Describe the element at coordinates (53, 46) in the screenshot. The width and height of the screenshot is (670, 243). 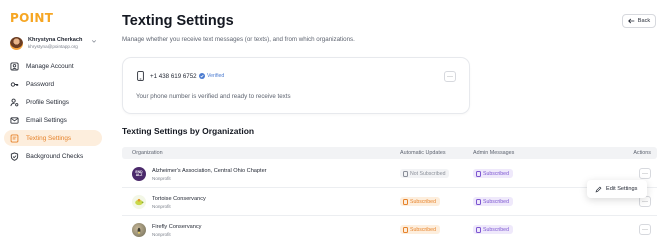
I see `user-email: khrystyna@pointapp.org` at that location.